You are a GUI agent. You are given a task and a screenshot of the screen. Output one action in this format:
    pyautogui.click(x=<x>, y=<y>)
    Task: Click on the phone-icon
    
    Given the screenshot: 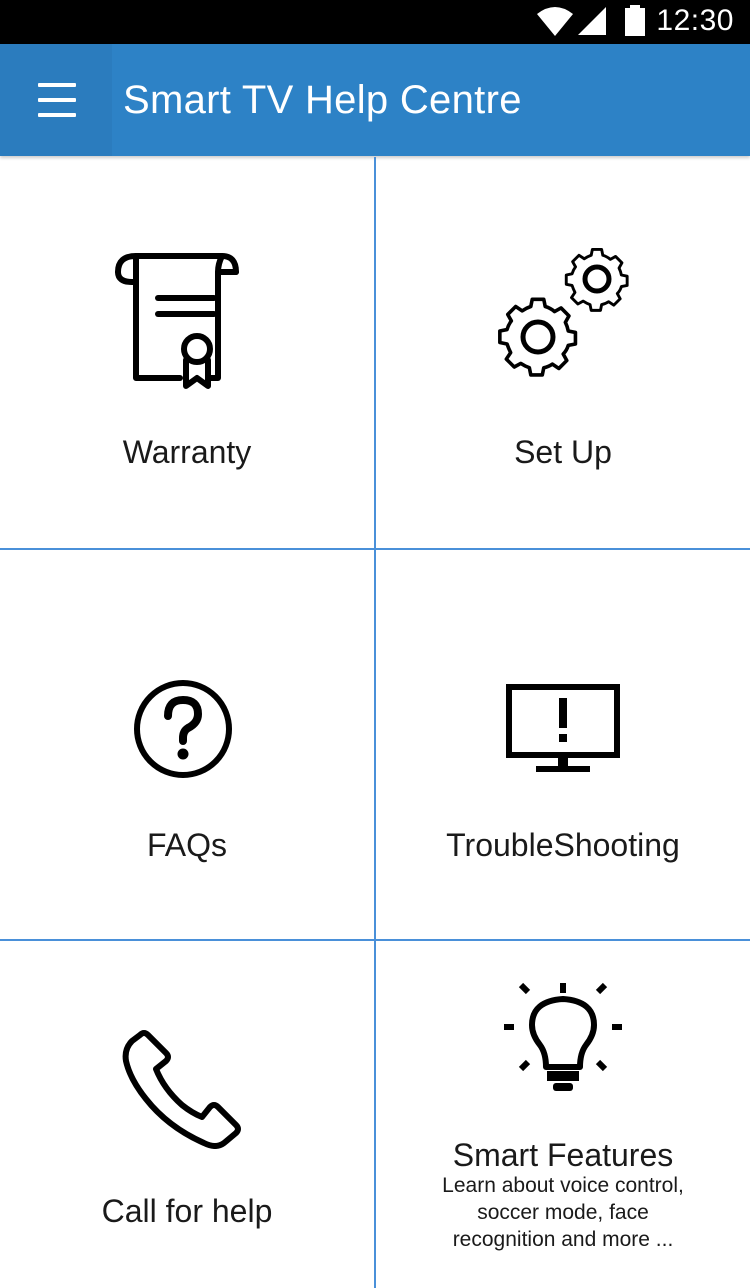 What is the action you would take?
    pyautogui.click(x=181, y=1089)
    